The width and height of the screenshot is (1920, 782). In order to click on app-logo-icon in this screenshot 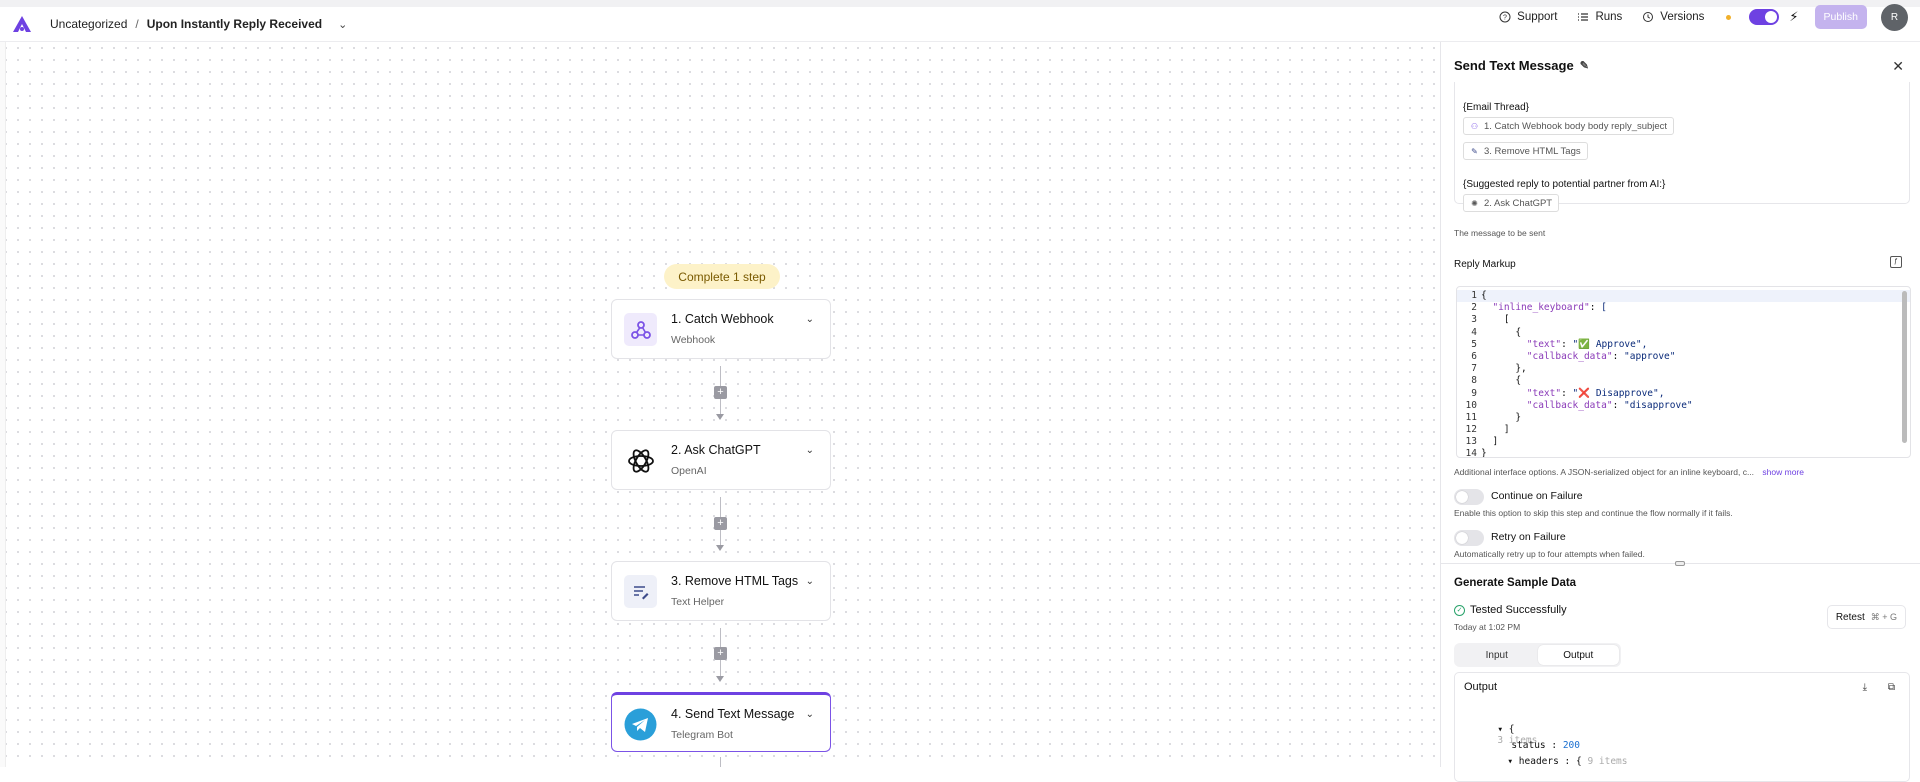, I will do `click(23, 24)`.